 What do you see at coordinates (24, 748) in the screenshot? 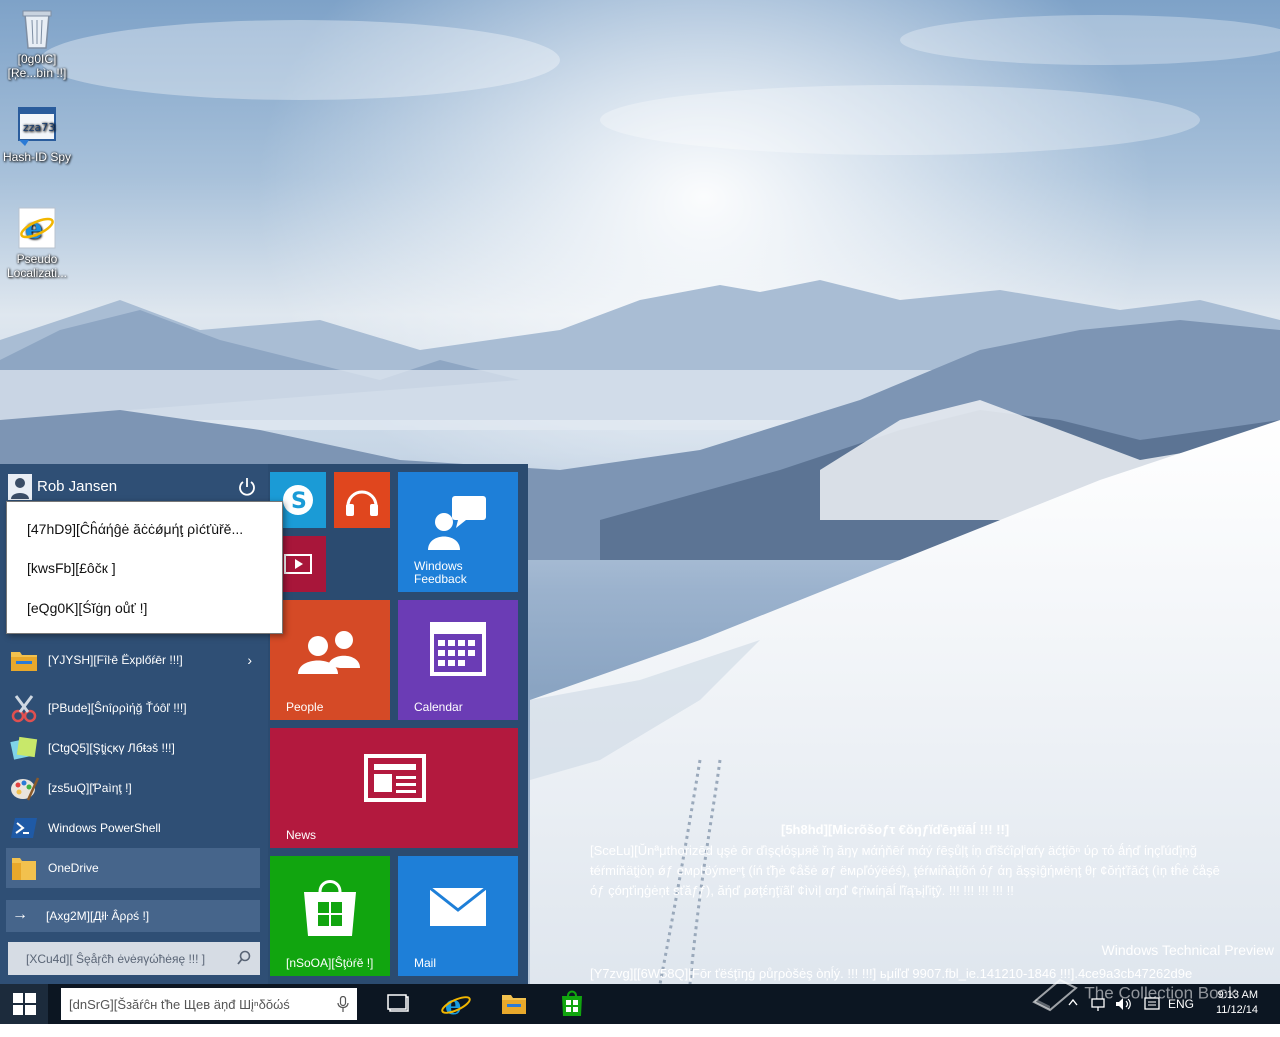
I see `sticky-notes-icon` at bounding box center [24, 748].